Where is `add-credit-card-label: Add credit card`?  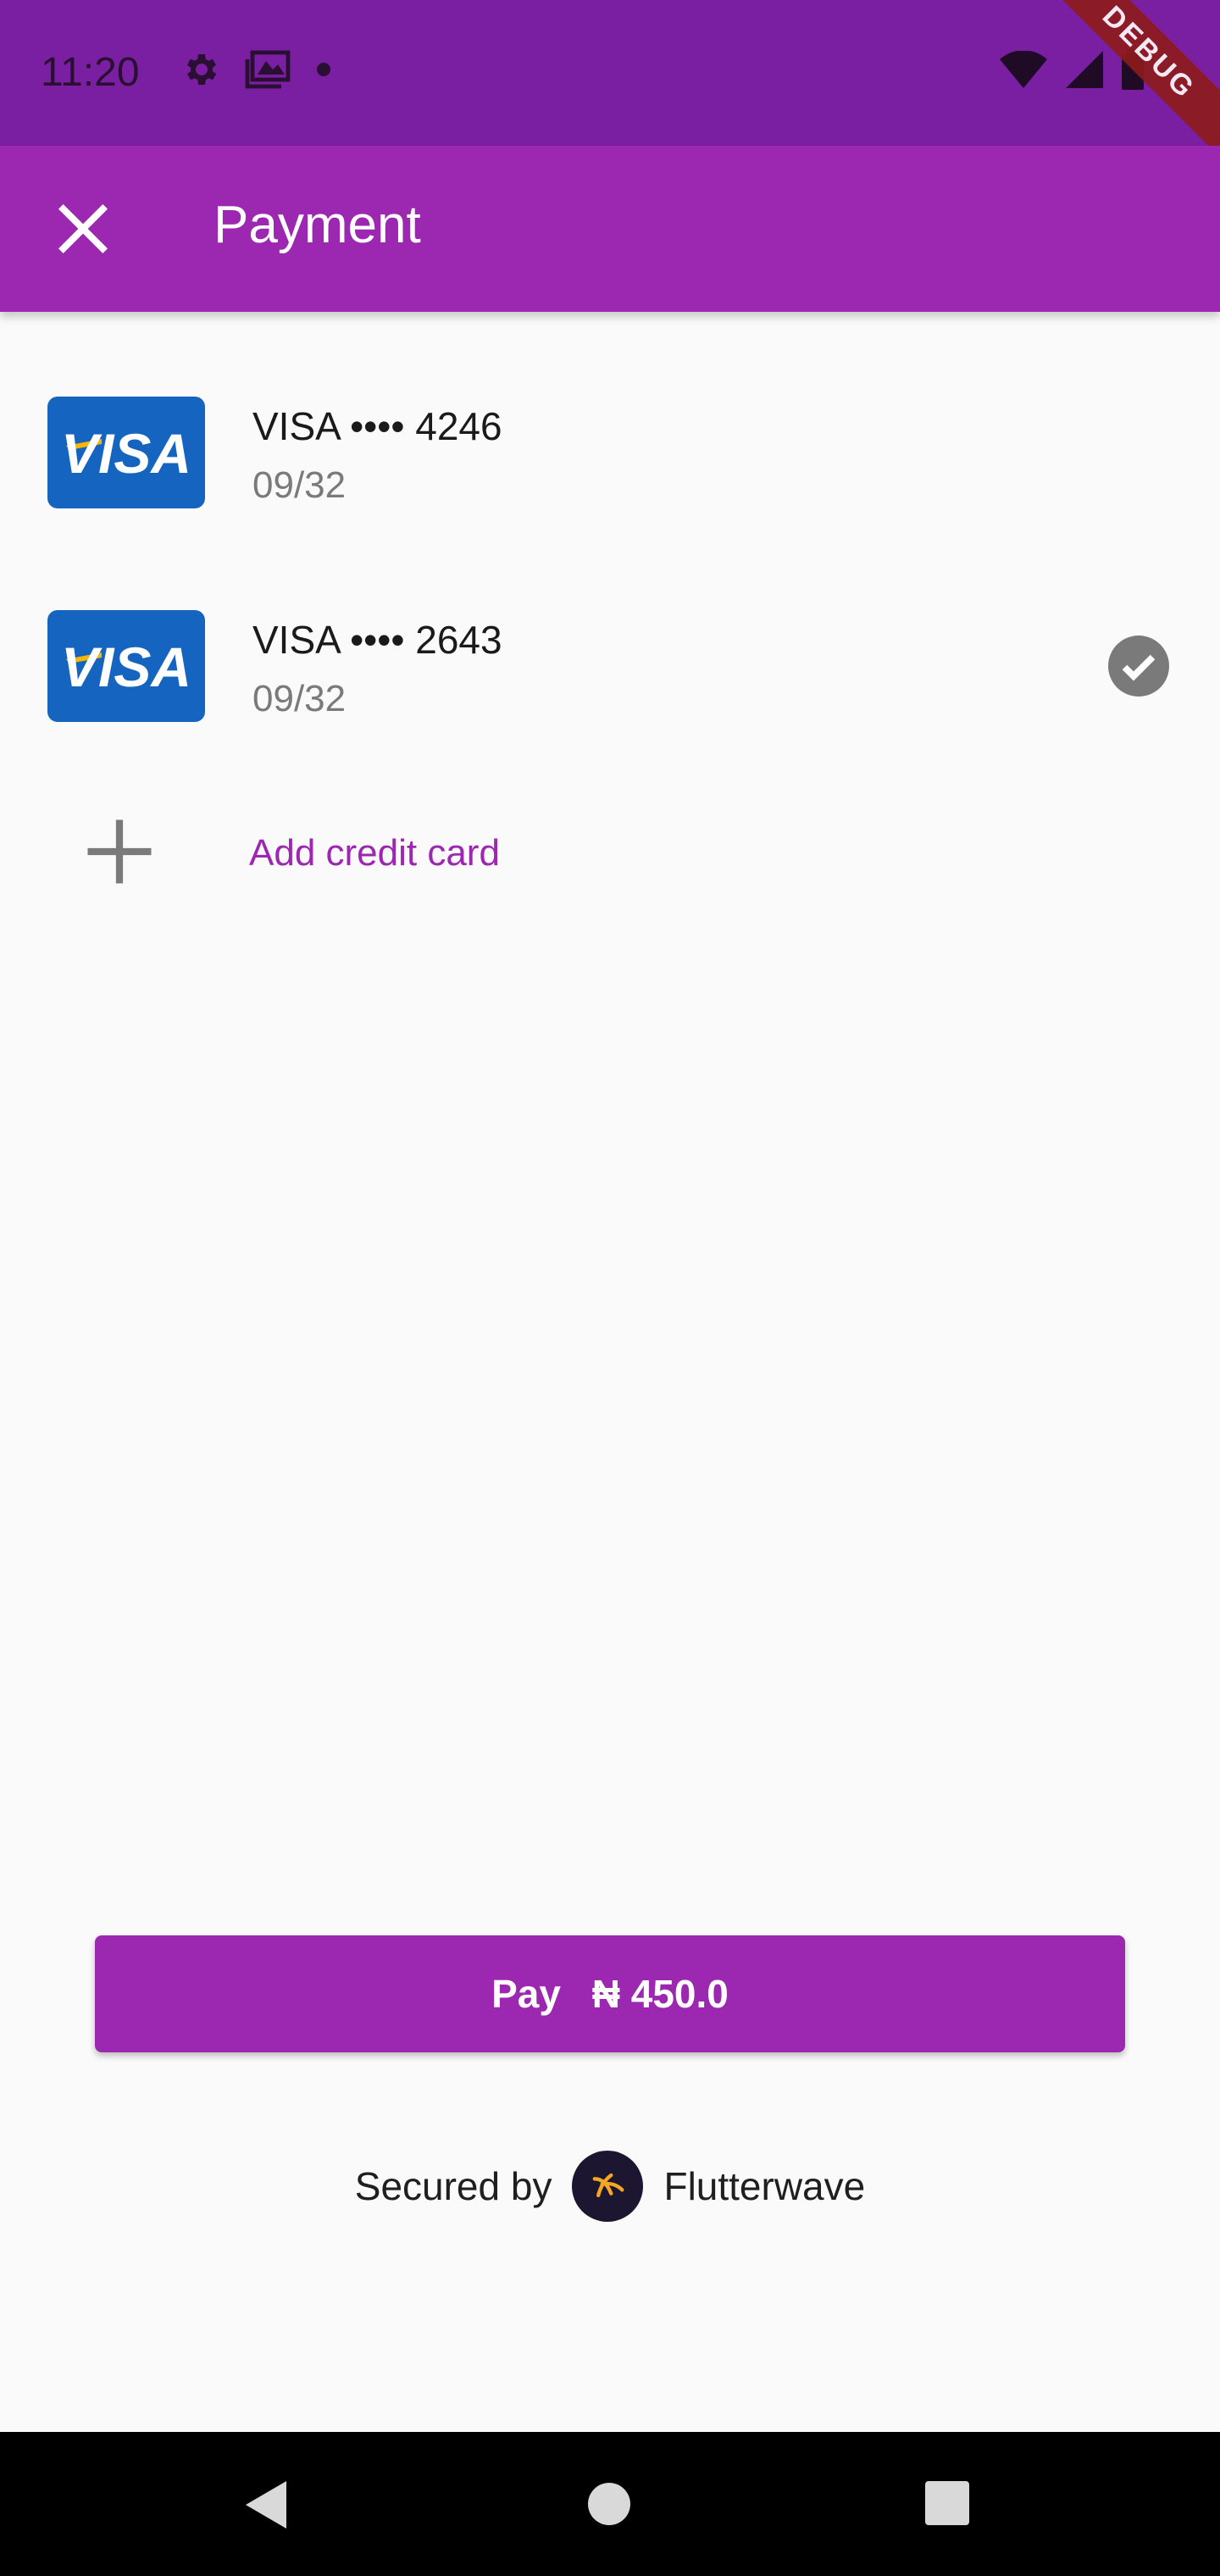 add-credit-card-label: Add credit card is located at coordinates (374, 853).